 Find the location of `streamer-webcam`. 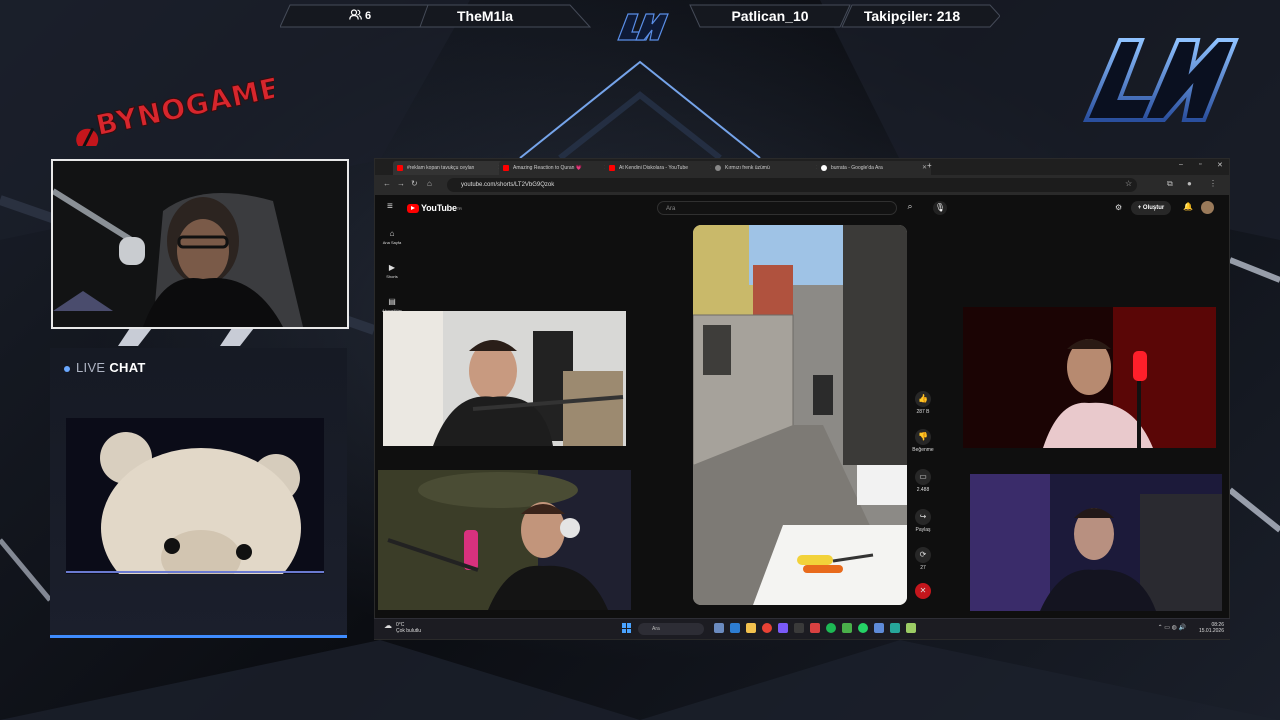

streamer-webcam is located at coordinates (200, 244).